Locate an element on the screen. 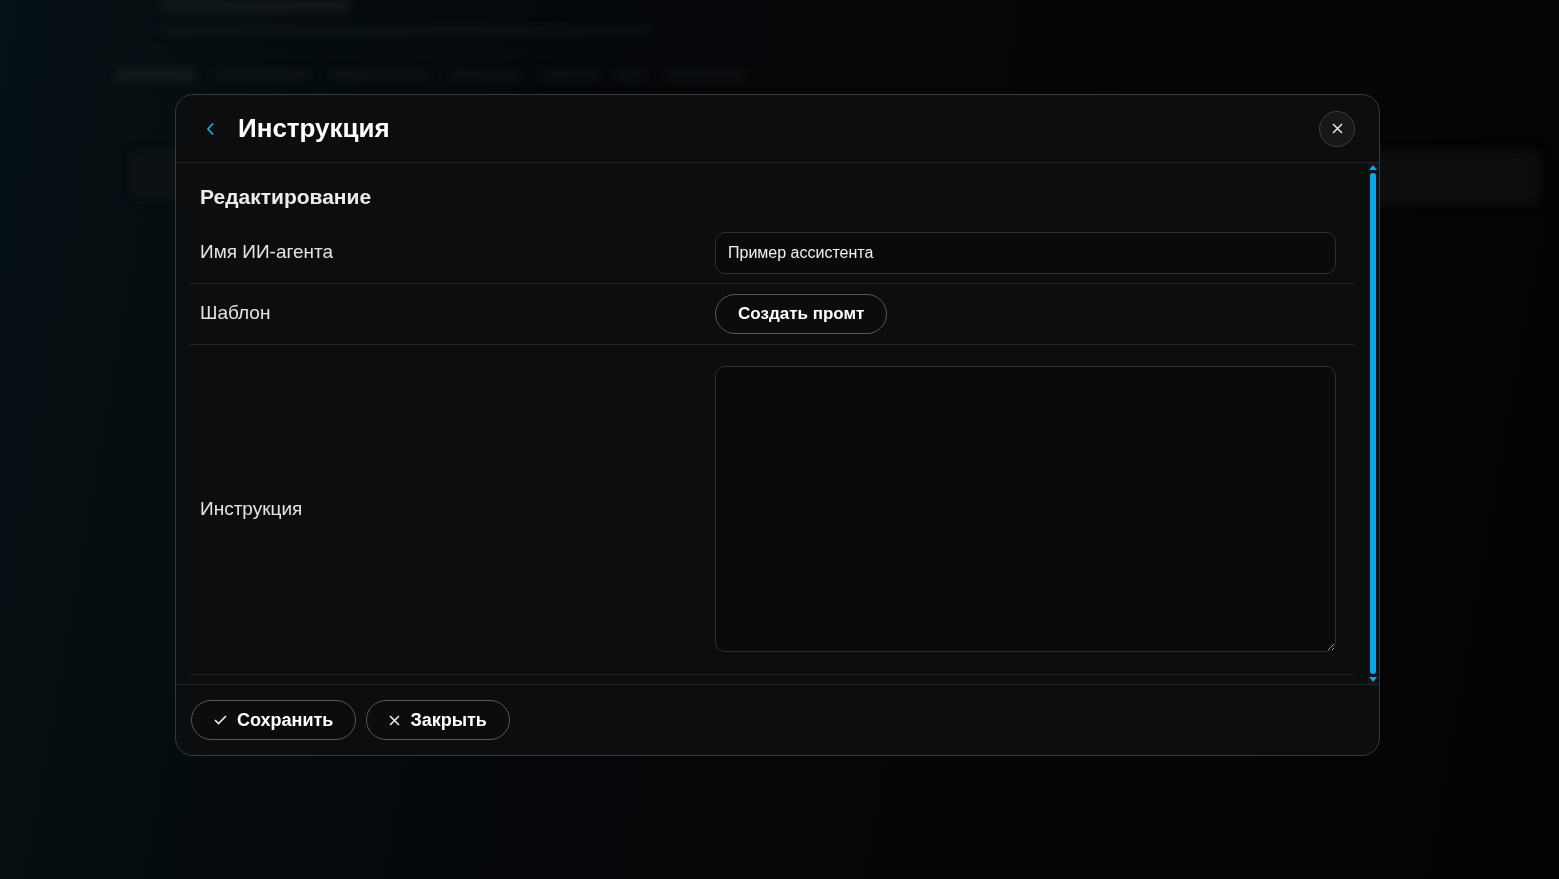 Image resolution: width=1559 pixels, height=879 pixels. field-label: Шаблон is located at coordinates (235, 313).